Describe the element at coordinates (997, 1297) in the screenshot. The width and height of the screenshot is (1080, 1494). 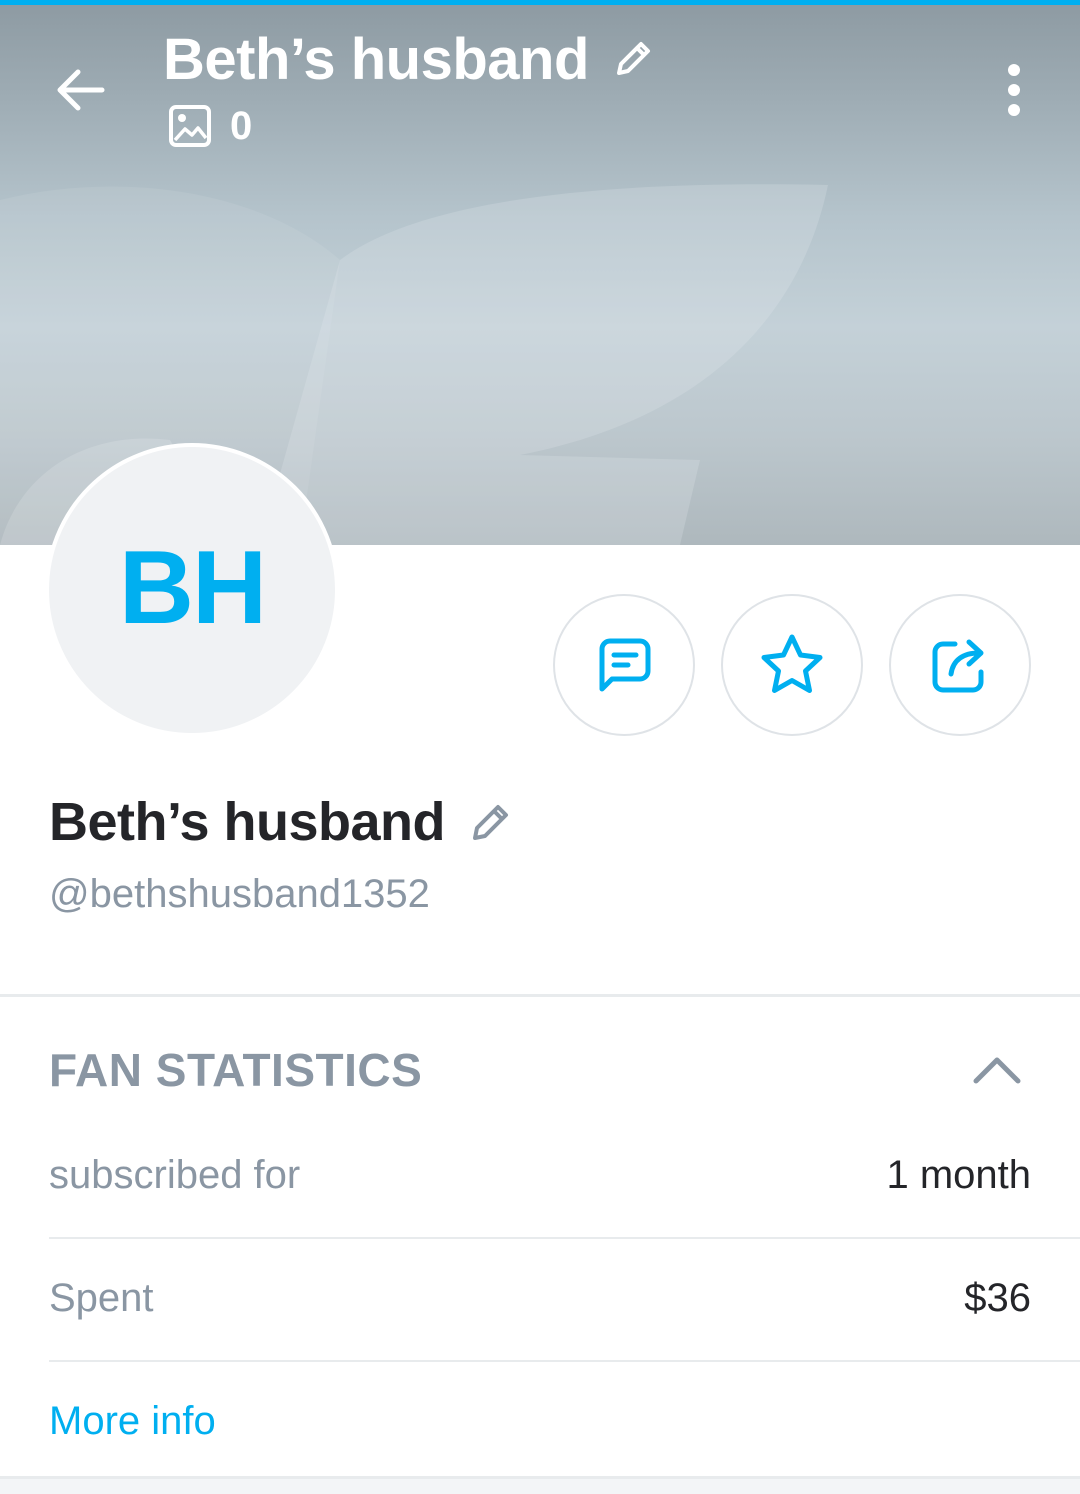
I see `stat-value-spent: $36` at that location.